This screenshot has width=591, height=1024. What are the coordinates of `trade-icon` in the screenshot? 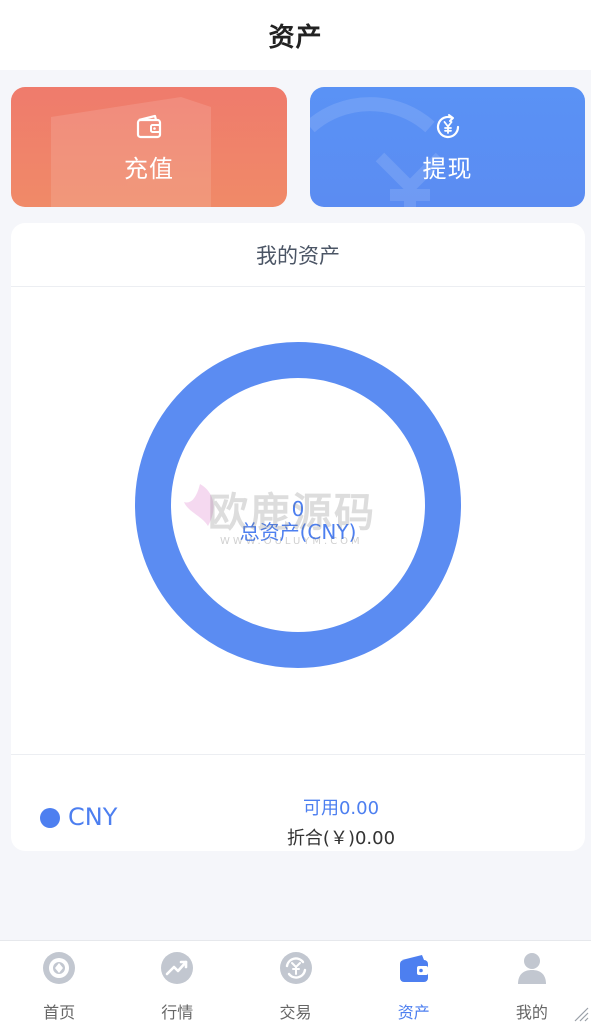 It's located at (295, 968).